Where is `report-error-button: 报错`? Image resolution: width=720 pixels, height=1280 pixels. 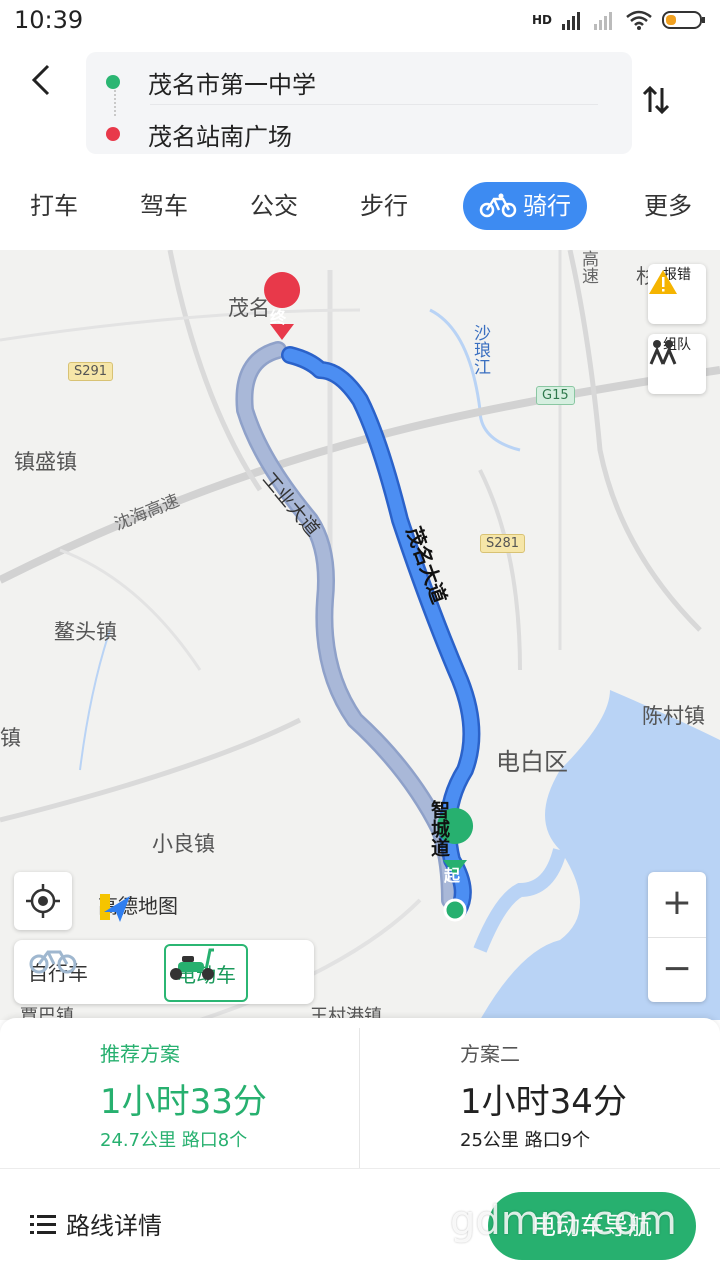
report-error-button: 报错 is located at coordinates (677, 294).